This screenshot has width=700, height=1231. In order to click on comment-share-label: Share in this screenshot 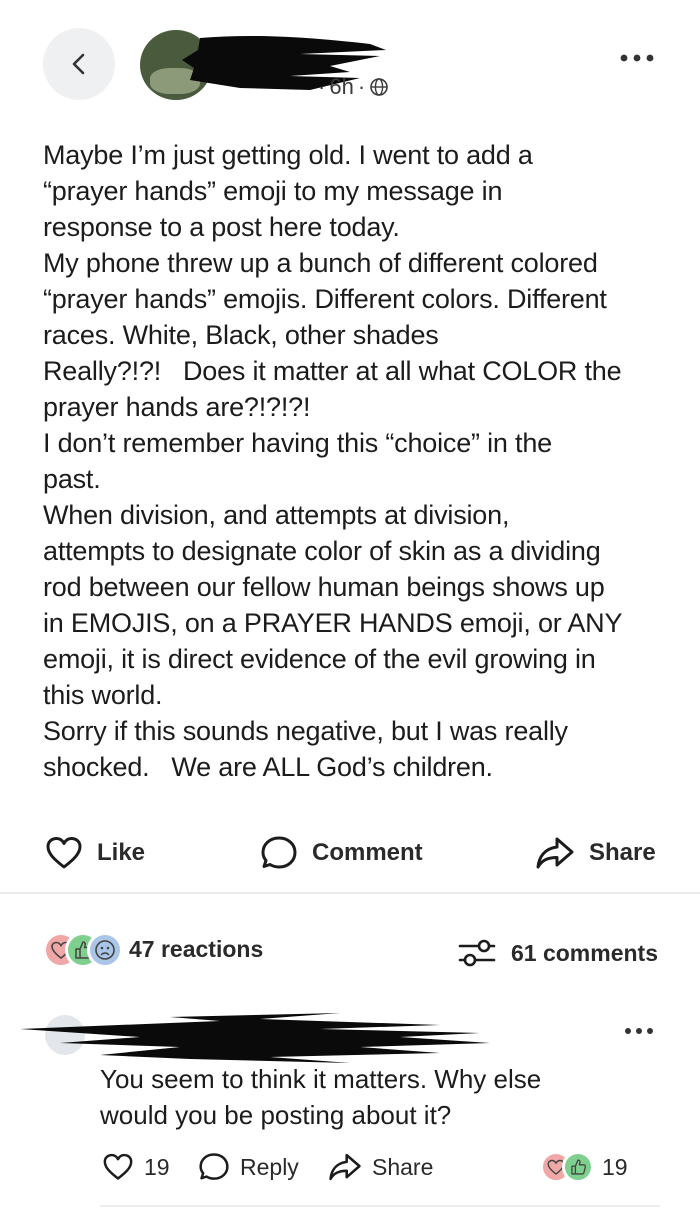, I will do `click(403, 1166)`.